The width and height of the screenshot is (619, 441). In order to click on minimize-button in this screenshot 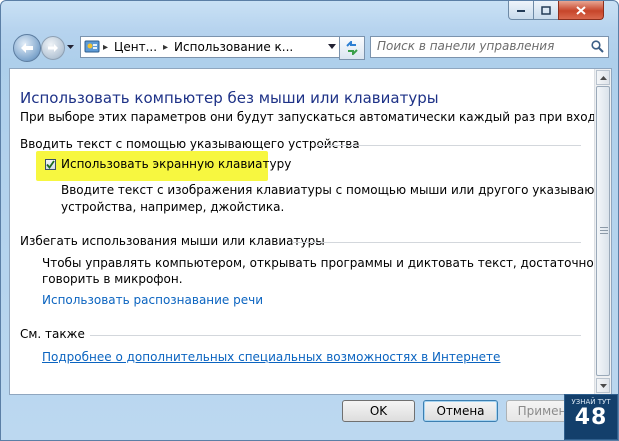, I will do `click(521, 10)`.